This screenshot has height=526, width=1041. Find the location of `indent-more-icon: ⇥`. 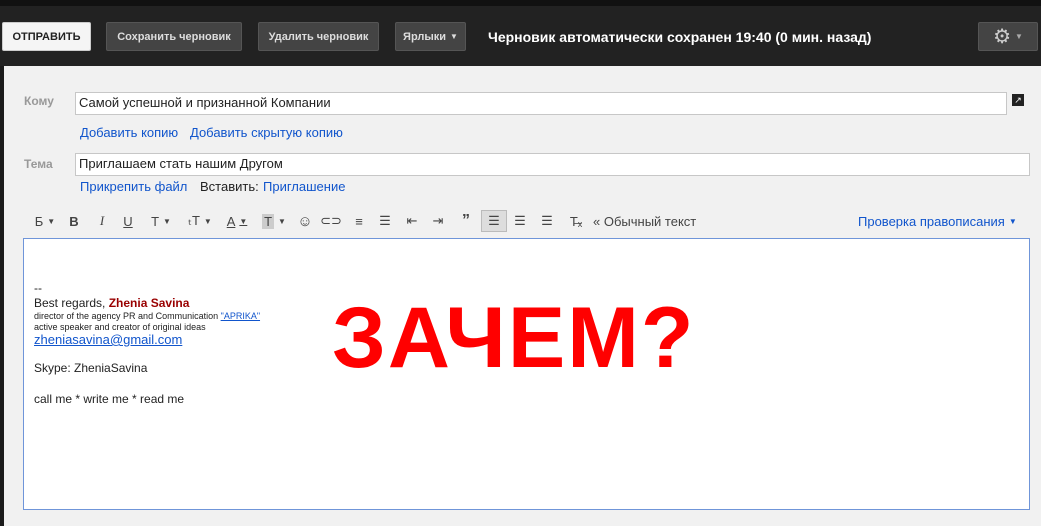

indent-more-icon: ⇥ is located at coordinates (438, 221).